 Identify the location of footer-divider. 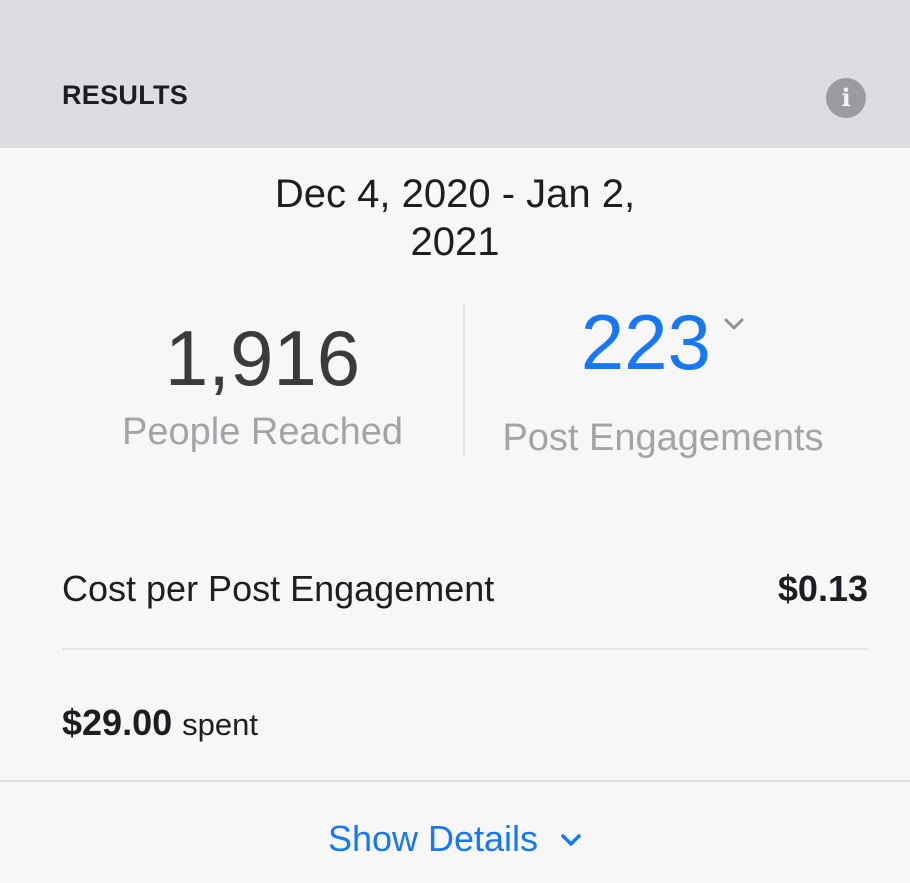
(455, 781).